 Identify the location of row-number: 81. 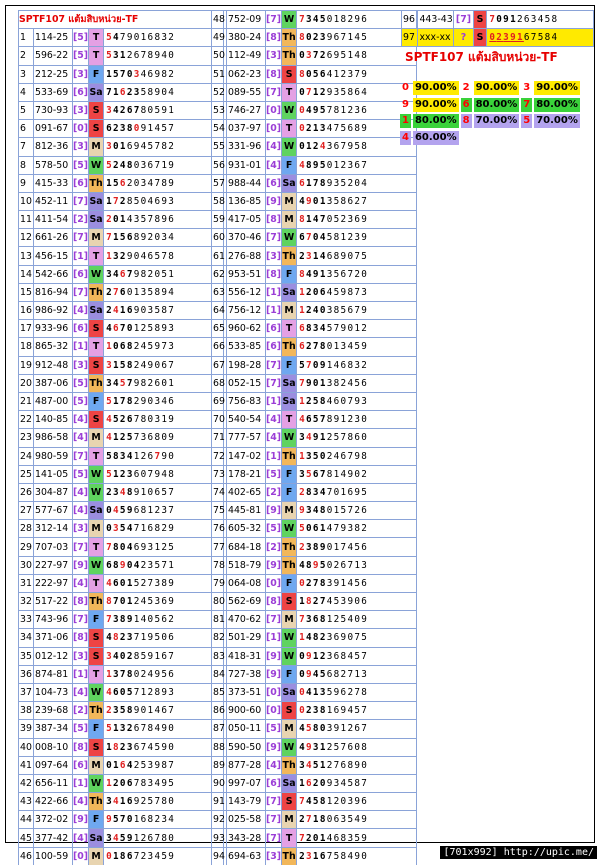
(219, 620).